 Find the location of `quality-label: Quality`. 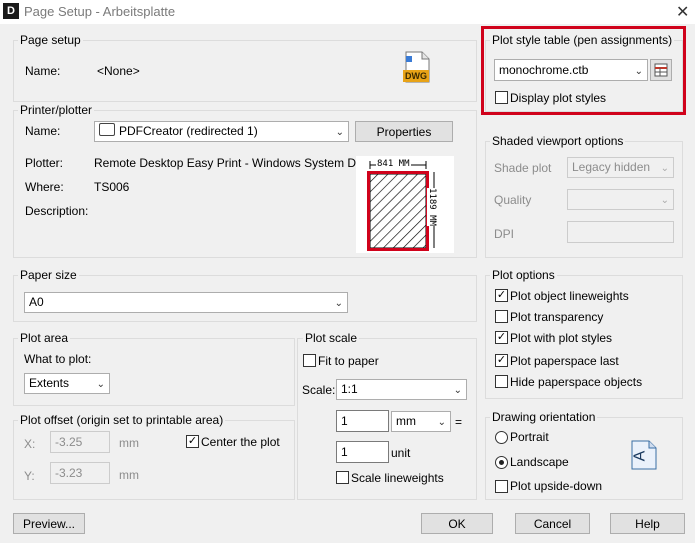

quality-label: Quality is located at coordinates (513, 200).